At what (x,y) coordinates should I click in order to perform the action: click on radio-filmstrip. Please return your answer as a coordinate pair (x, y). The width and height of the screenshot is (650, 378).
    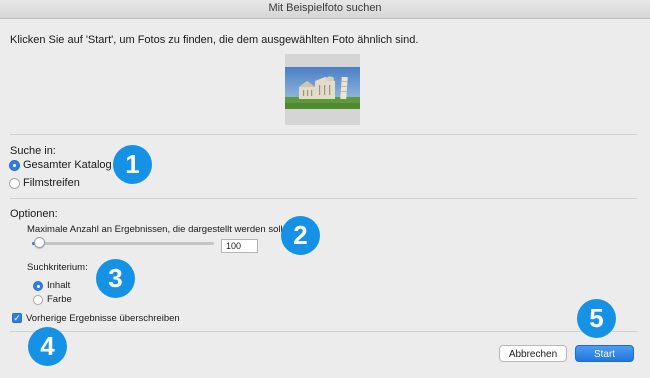
    Looking at the image, I should click on (14, 183).